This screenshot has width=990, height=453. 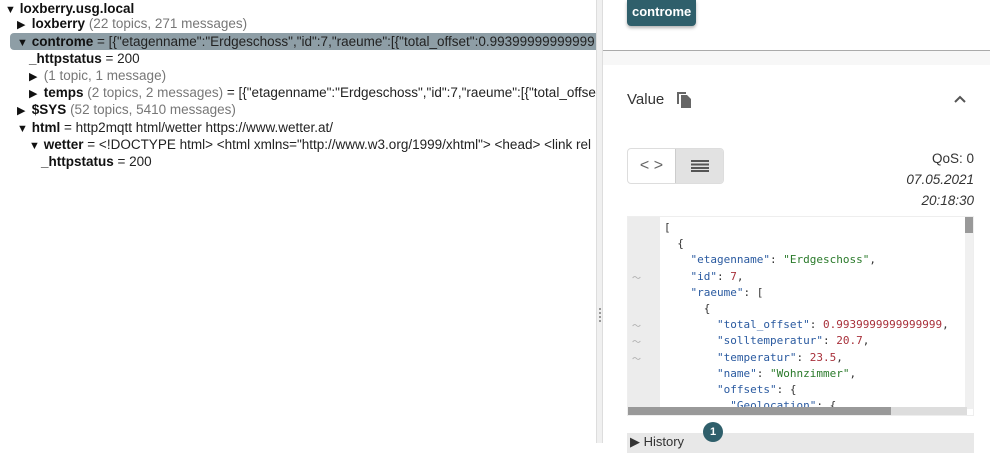 What do you see at coordinates (63, 92) in the screenshot?
I see `node-name: temps` at bounding box center [63, 92].